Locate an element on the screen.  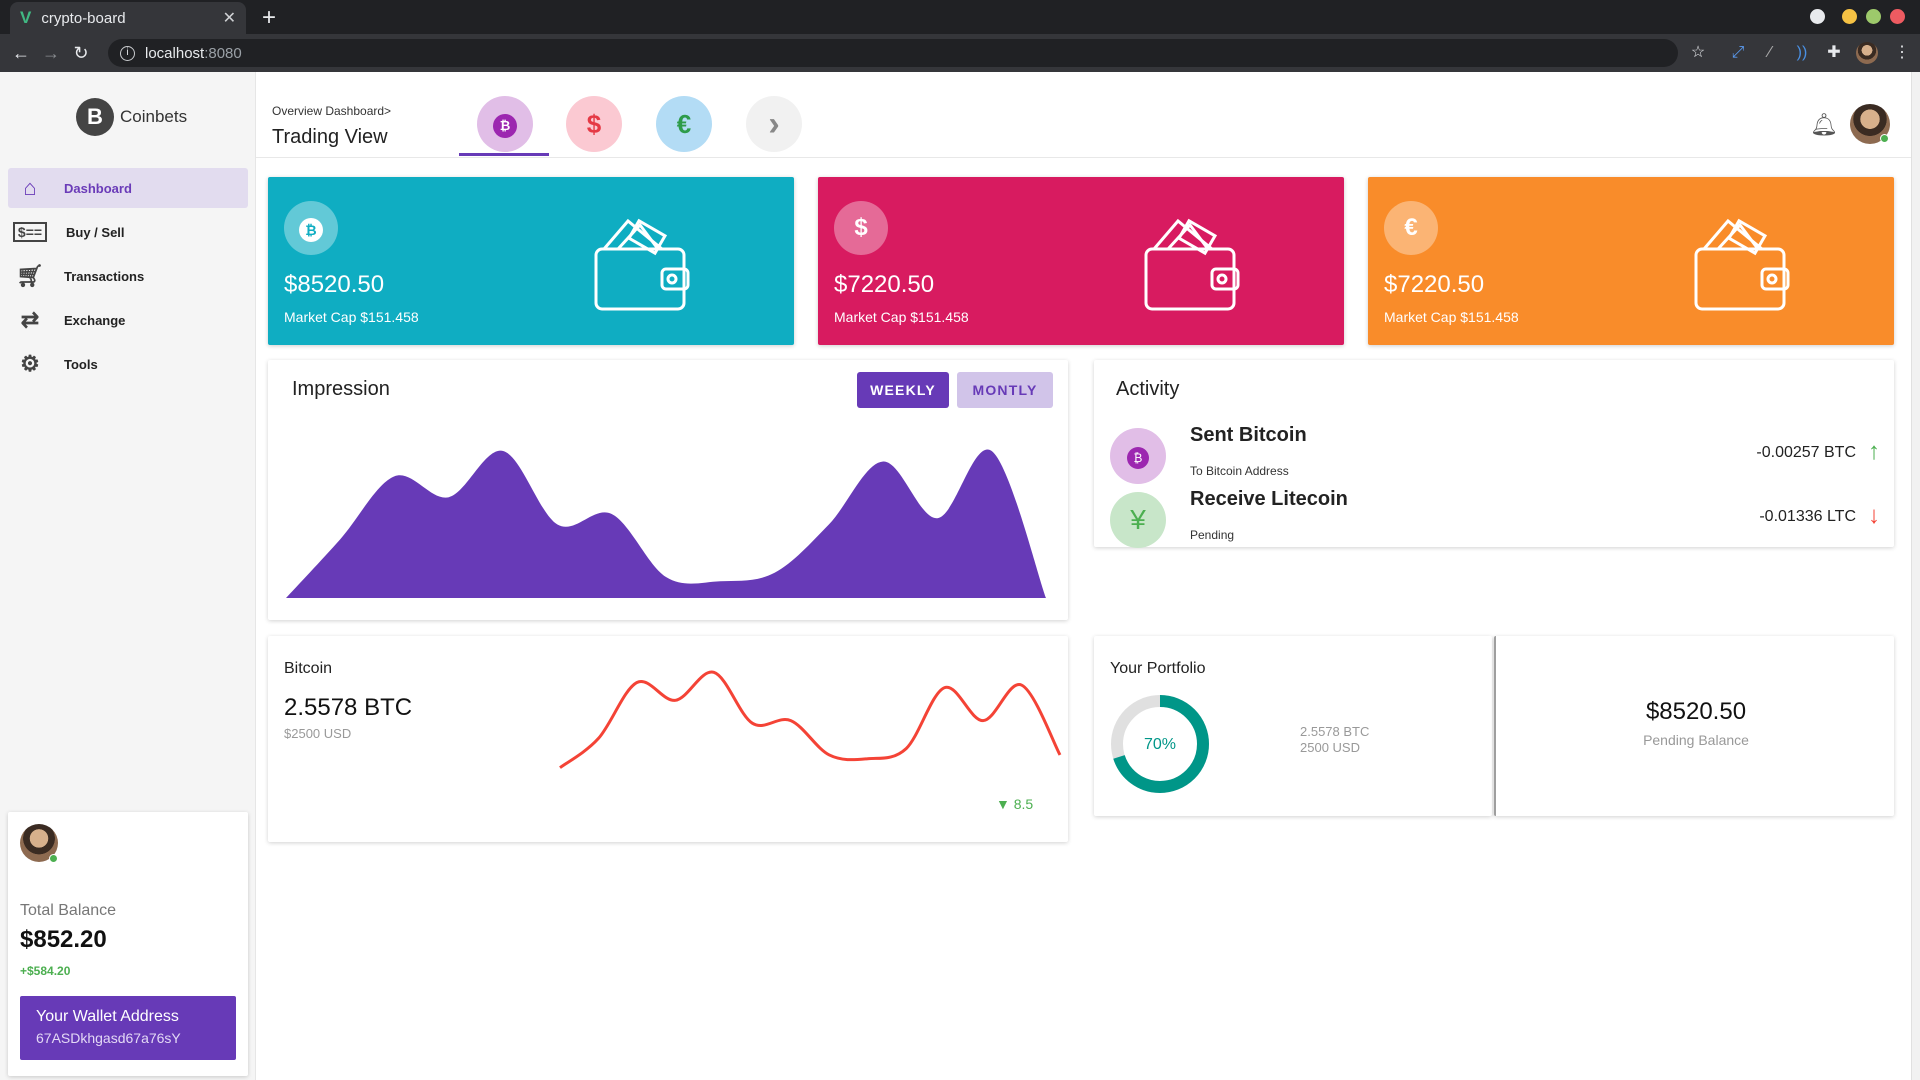
euro-card: € $7220.50 Market Cap $151.458 is located at coordinates (1631, 261).